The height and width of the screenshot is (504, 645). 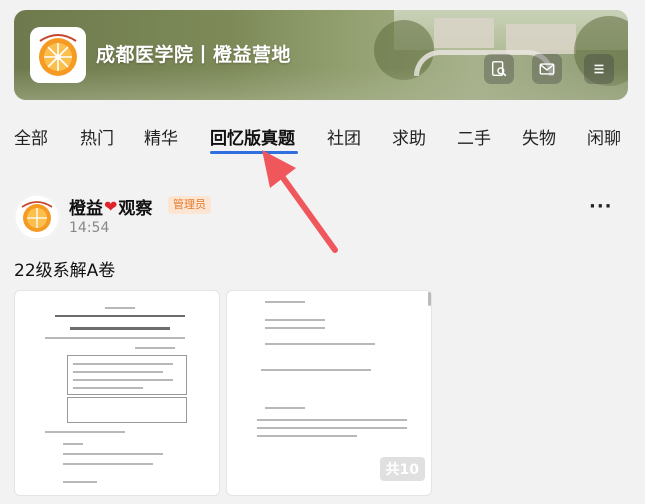 I want to click on menu-button, so click(x=599, y=69).